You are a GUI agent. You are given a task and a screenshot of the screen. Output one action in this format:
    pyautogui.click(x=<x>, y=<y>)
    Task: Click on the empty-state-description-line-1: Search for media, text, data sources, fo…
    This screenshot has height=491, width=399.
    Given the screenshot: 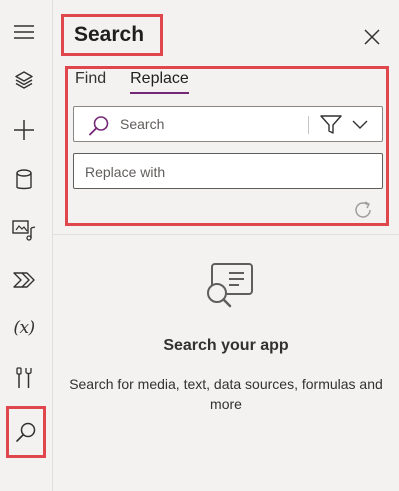 What is the action you would take?
    pyautogui.click(x=226, y=384)
    